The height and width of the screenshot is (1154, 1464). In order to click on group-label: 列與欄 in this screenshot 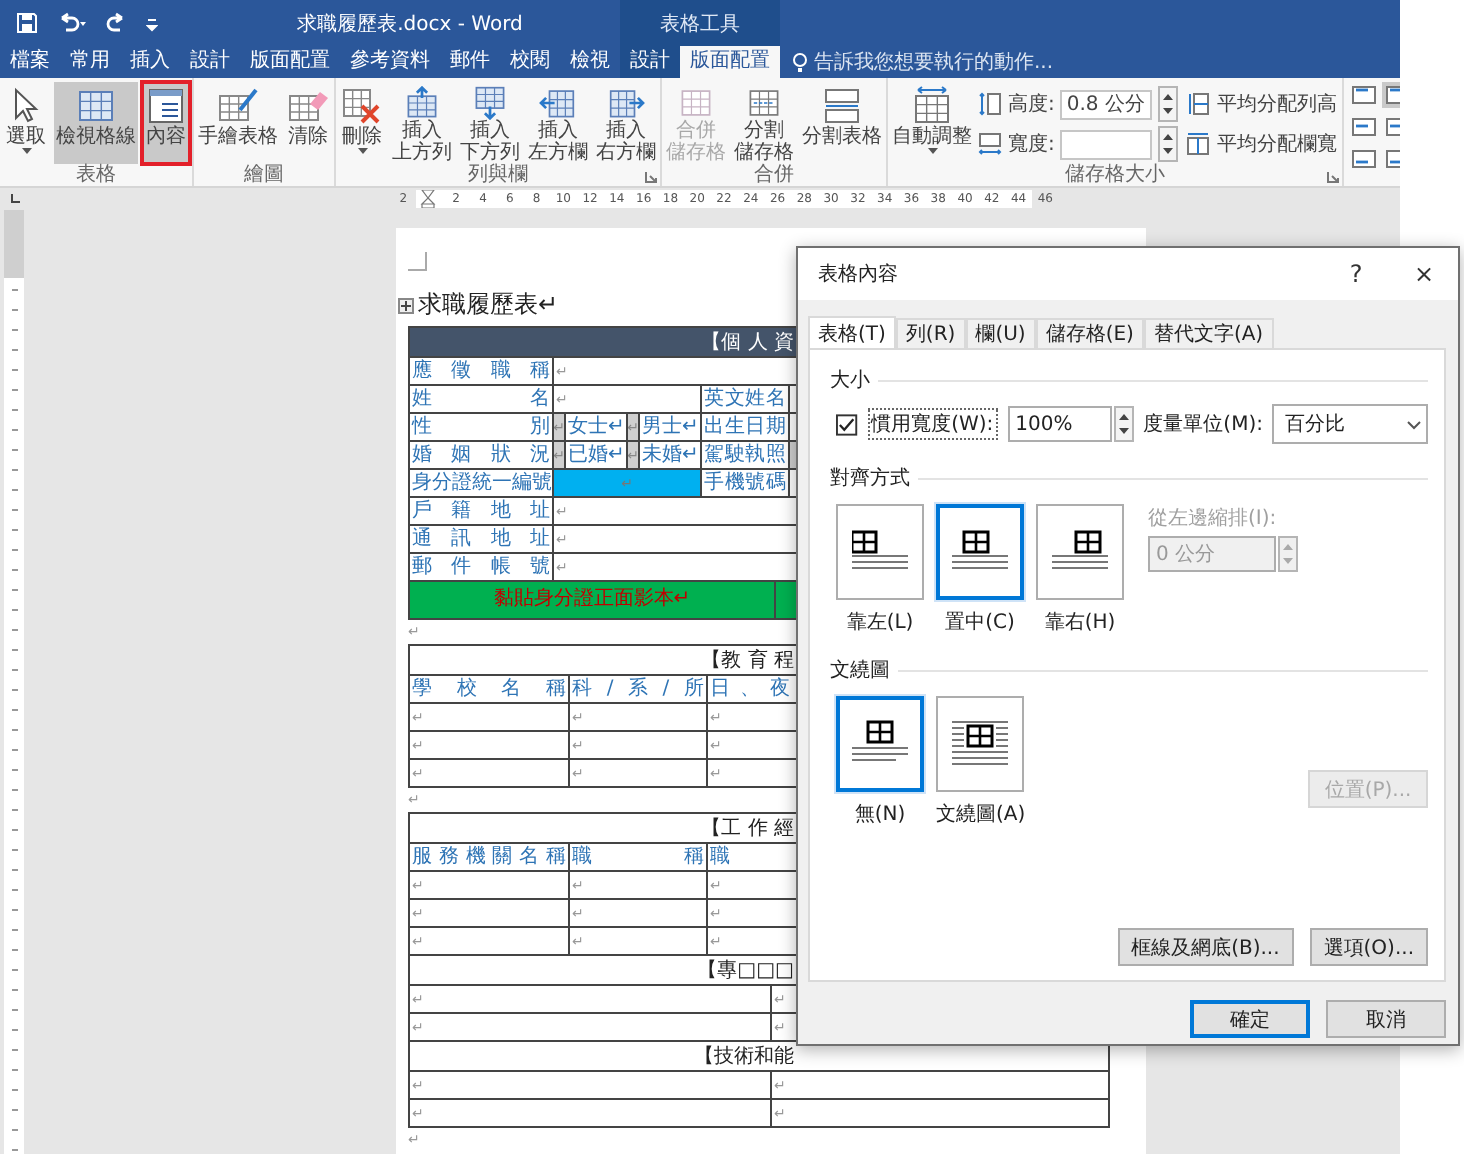, I will do `click(498, 175)`.